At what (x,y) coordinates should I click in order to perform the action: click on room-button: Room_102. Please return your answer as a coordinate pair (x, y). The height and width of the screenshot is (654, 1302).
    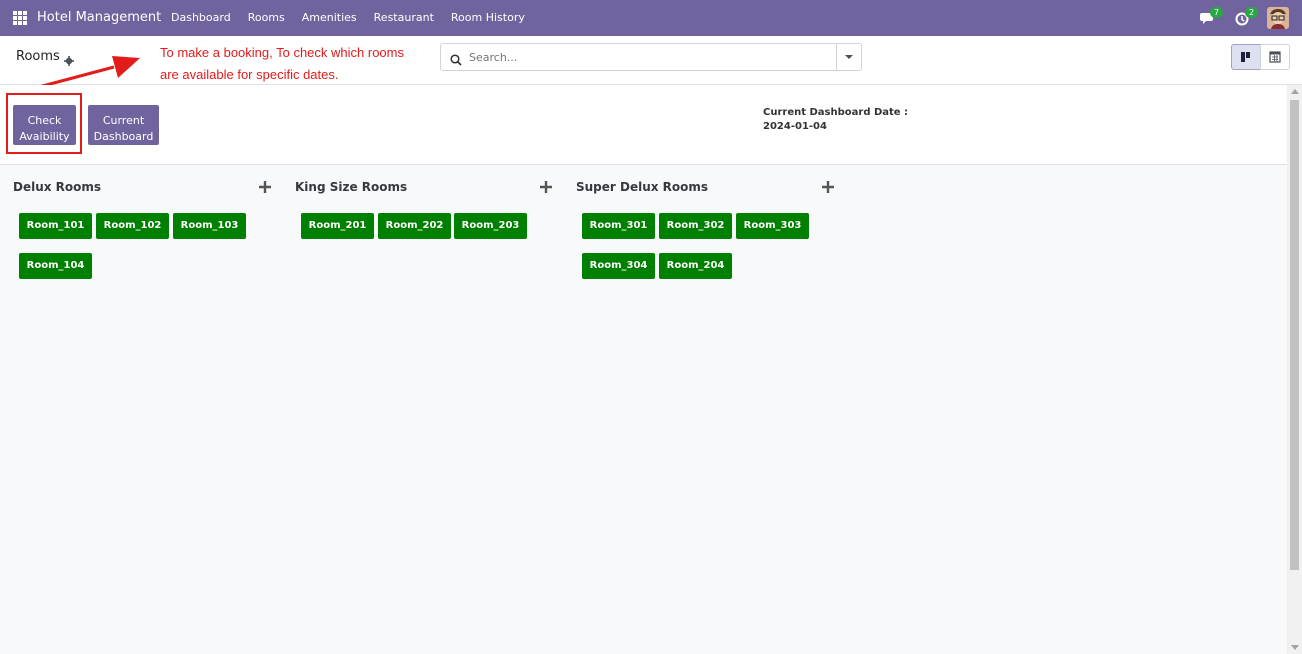
    Looking at the image, I should click on (132, 226).